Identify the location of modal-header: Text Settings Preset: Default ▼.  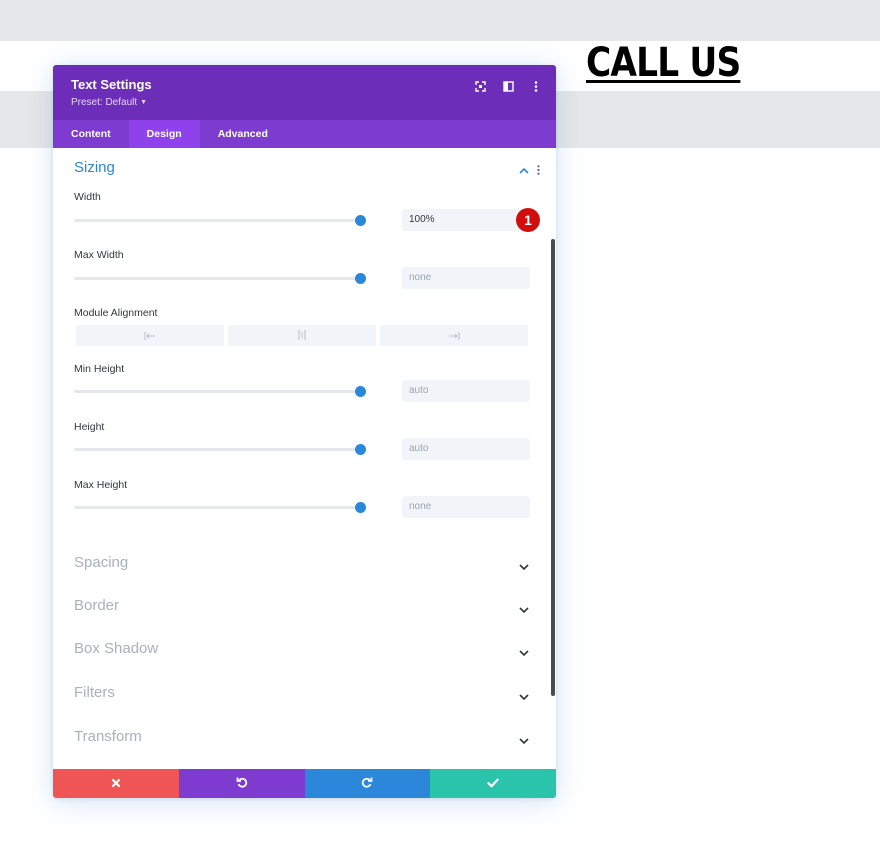
(304, 92).